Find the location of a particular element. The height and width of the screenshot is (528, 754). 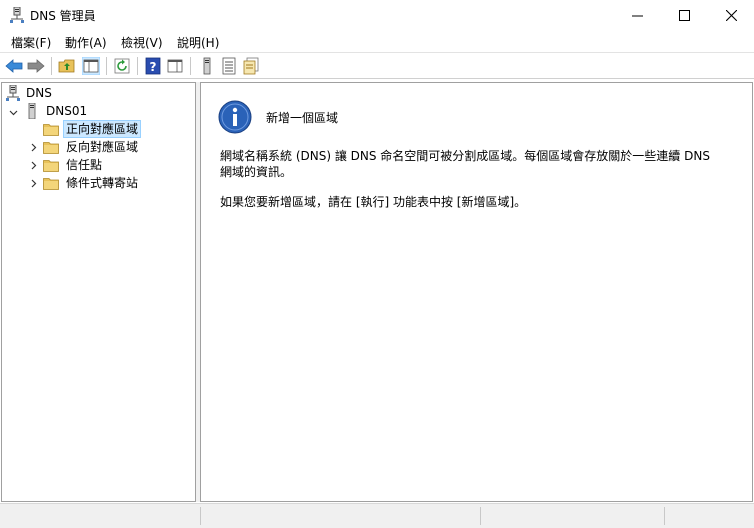

tree-item-conditional-forwarders: 條件式轉寄站 is located at coordinates (92, 183).